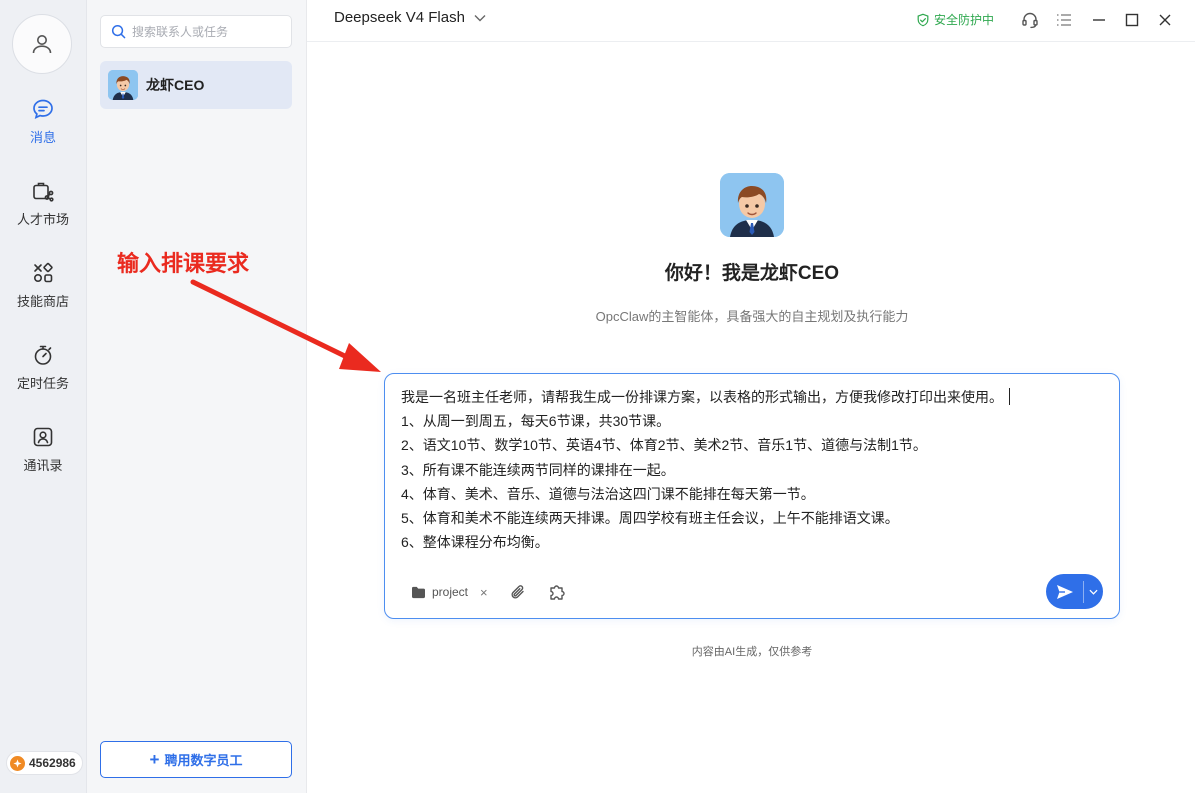  I want to click on send-options-button, so click(1093, 591).